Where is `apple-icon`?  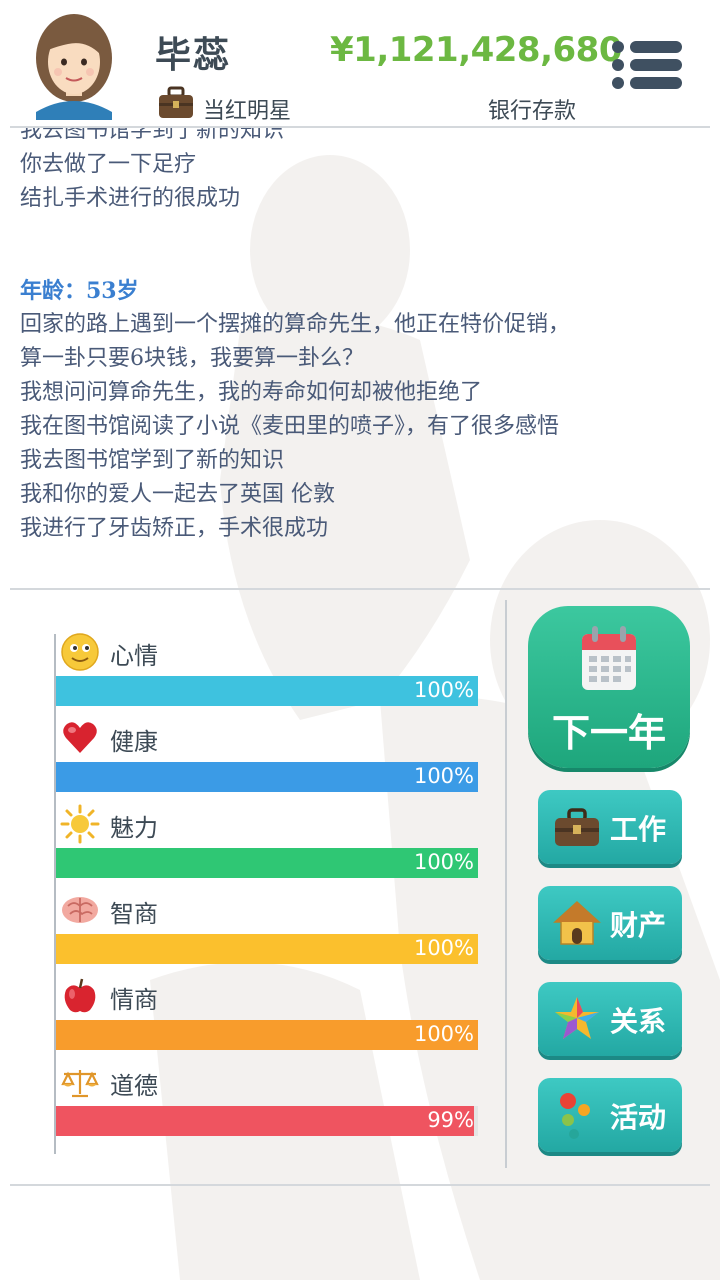
apple-icon is located at coordinates (80, 995).